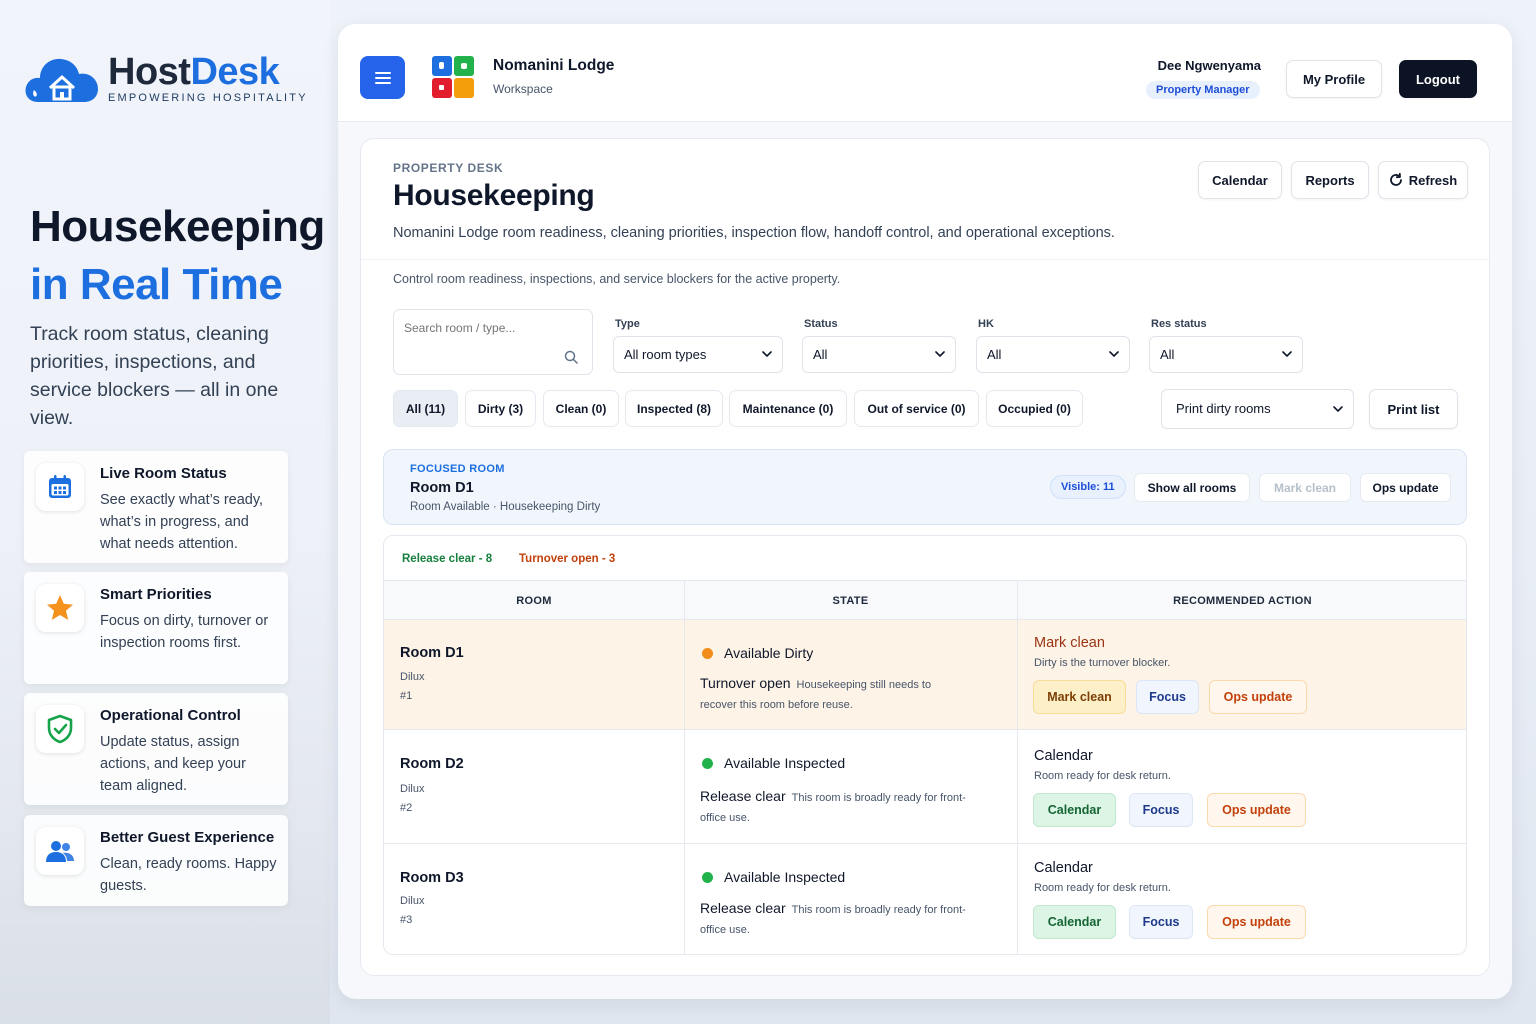 Image resolution: width=1536 pixels, height=1024 pixels. Describe the element at coordinates (489, 328) in the screenshot. I see `search-input` at that location.